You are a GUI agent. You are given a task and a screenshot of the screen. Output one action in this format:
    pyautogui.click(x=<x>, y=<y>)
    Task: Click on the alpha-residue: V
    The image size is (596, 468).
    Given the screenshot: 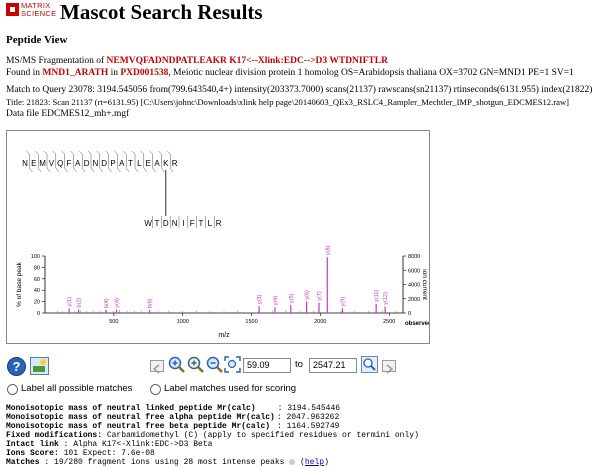 What is the action you would take?
    pyautogui.click(x=52, y=163)
    